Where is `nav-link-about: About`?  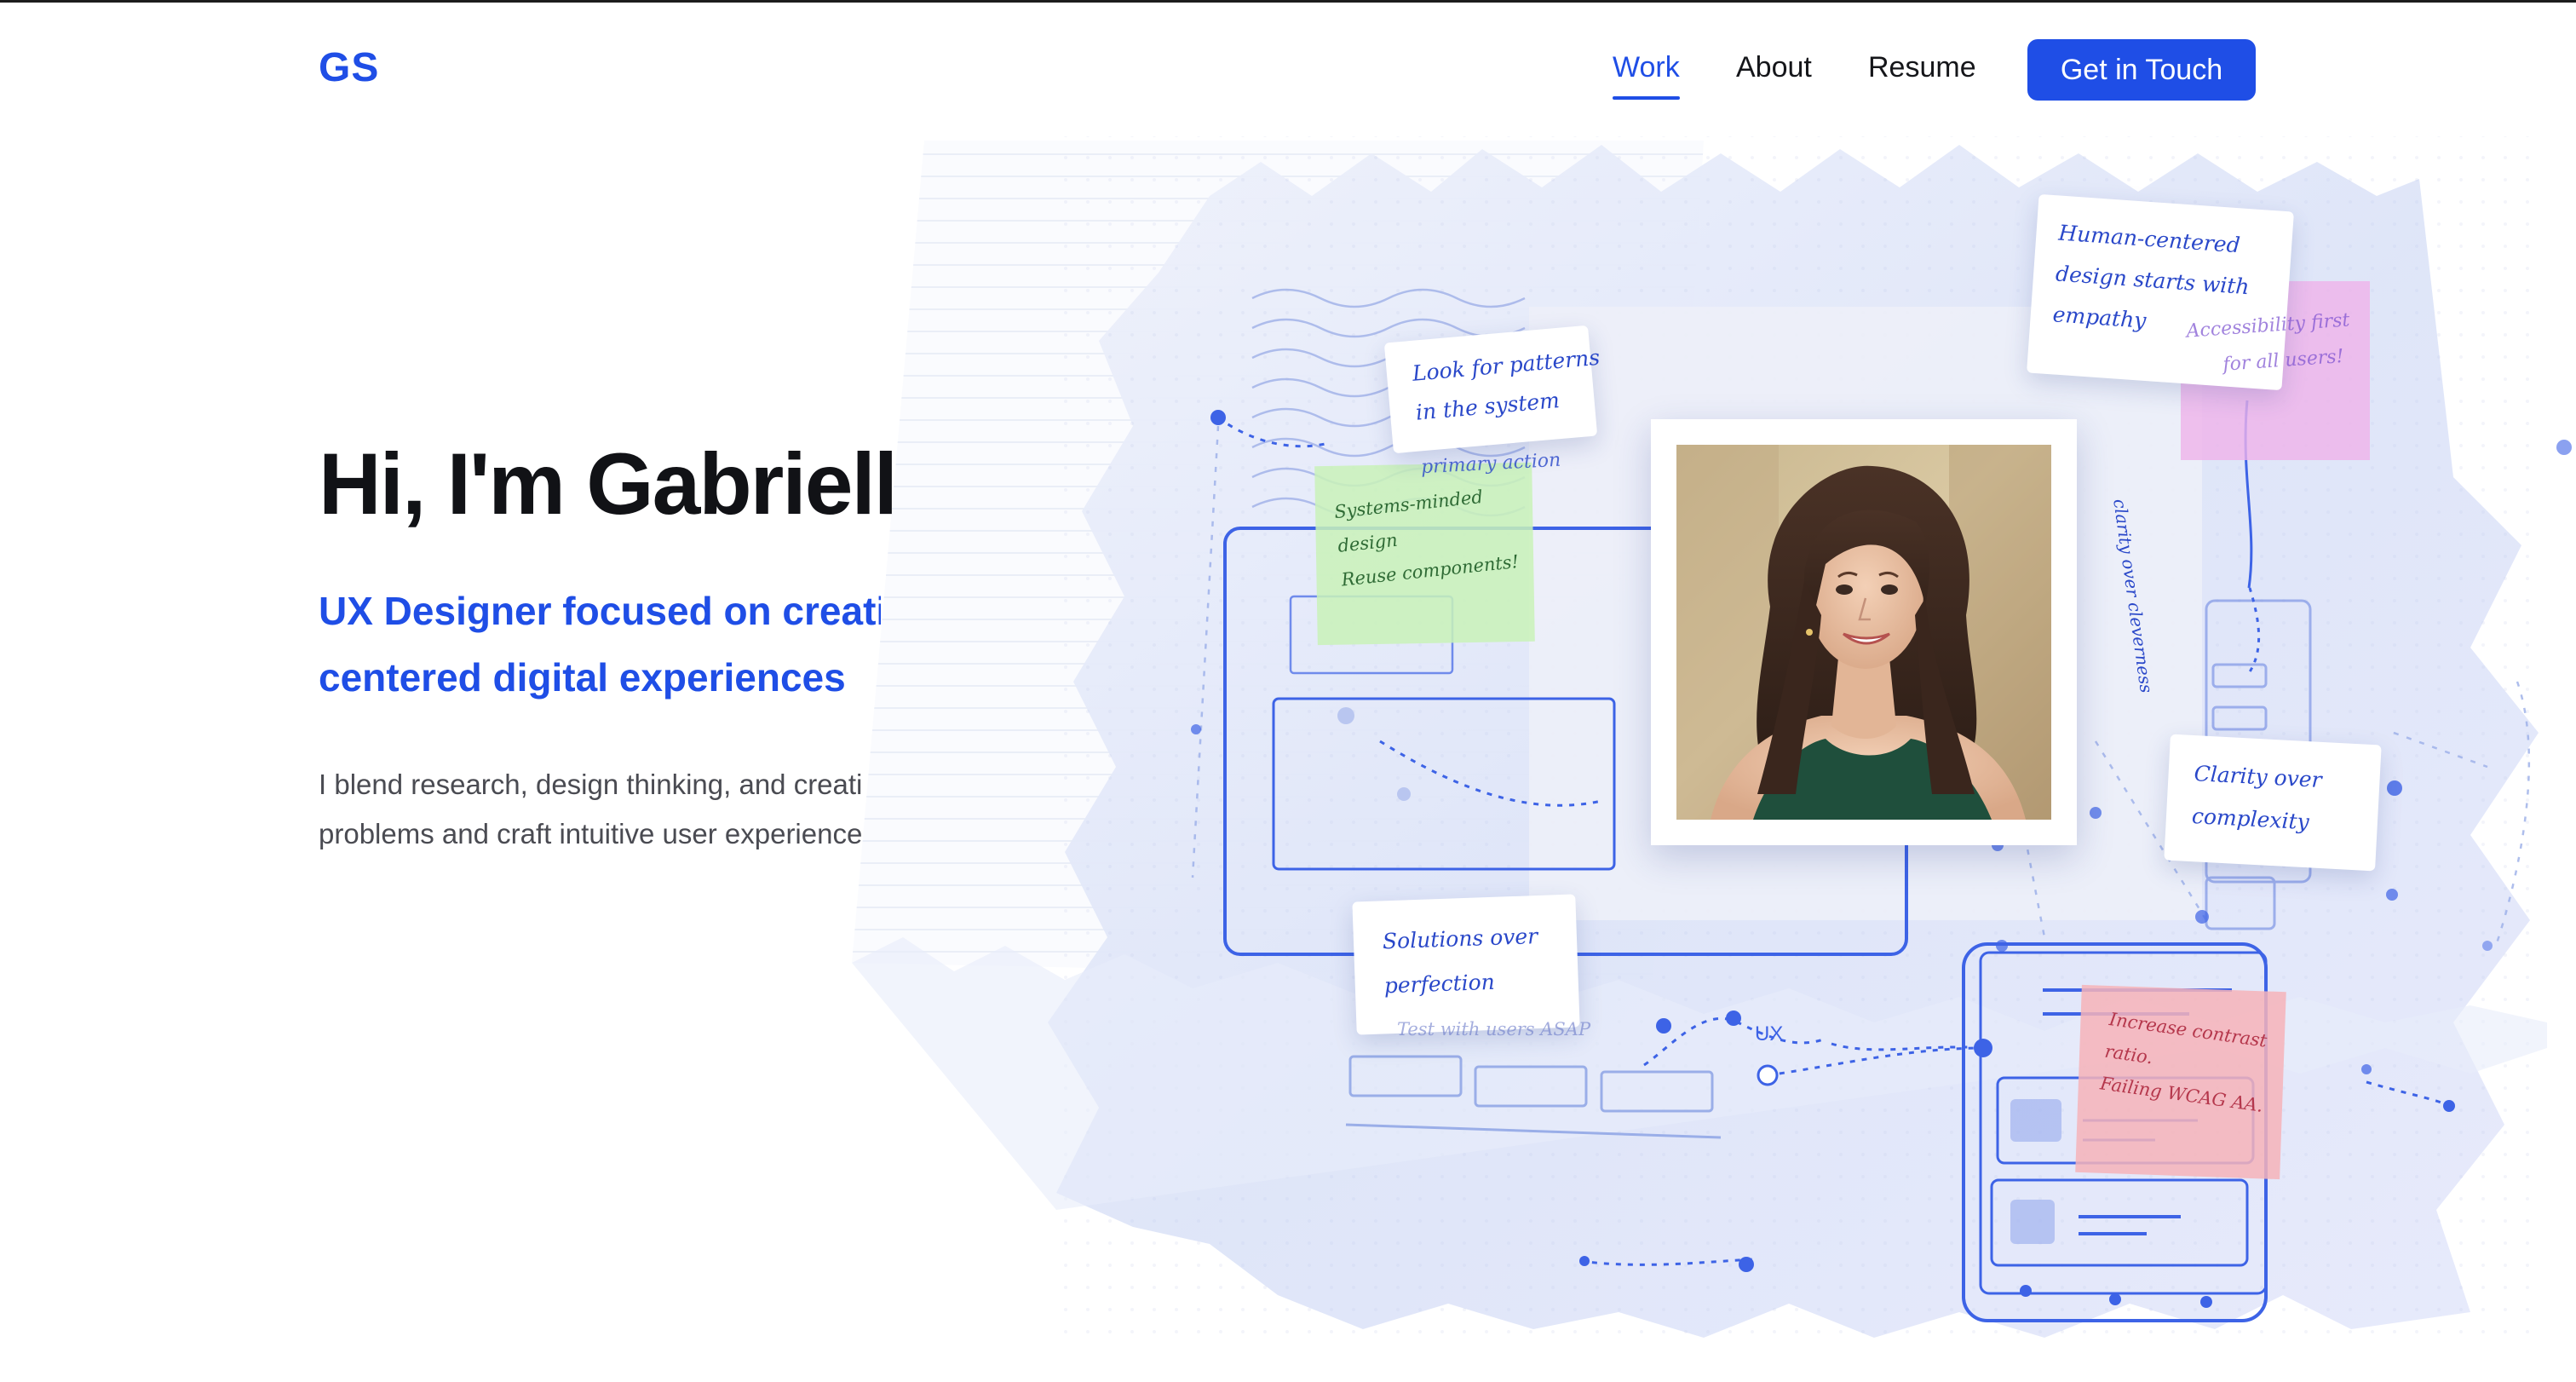
nav-link-about: About is located at coordinates (1774, 67).